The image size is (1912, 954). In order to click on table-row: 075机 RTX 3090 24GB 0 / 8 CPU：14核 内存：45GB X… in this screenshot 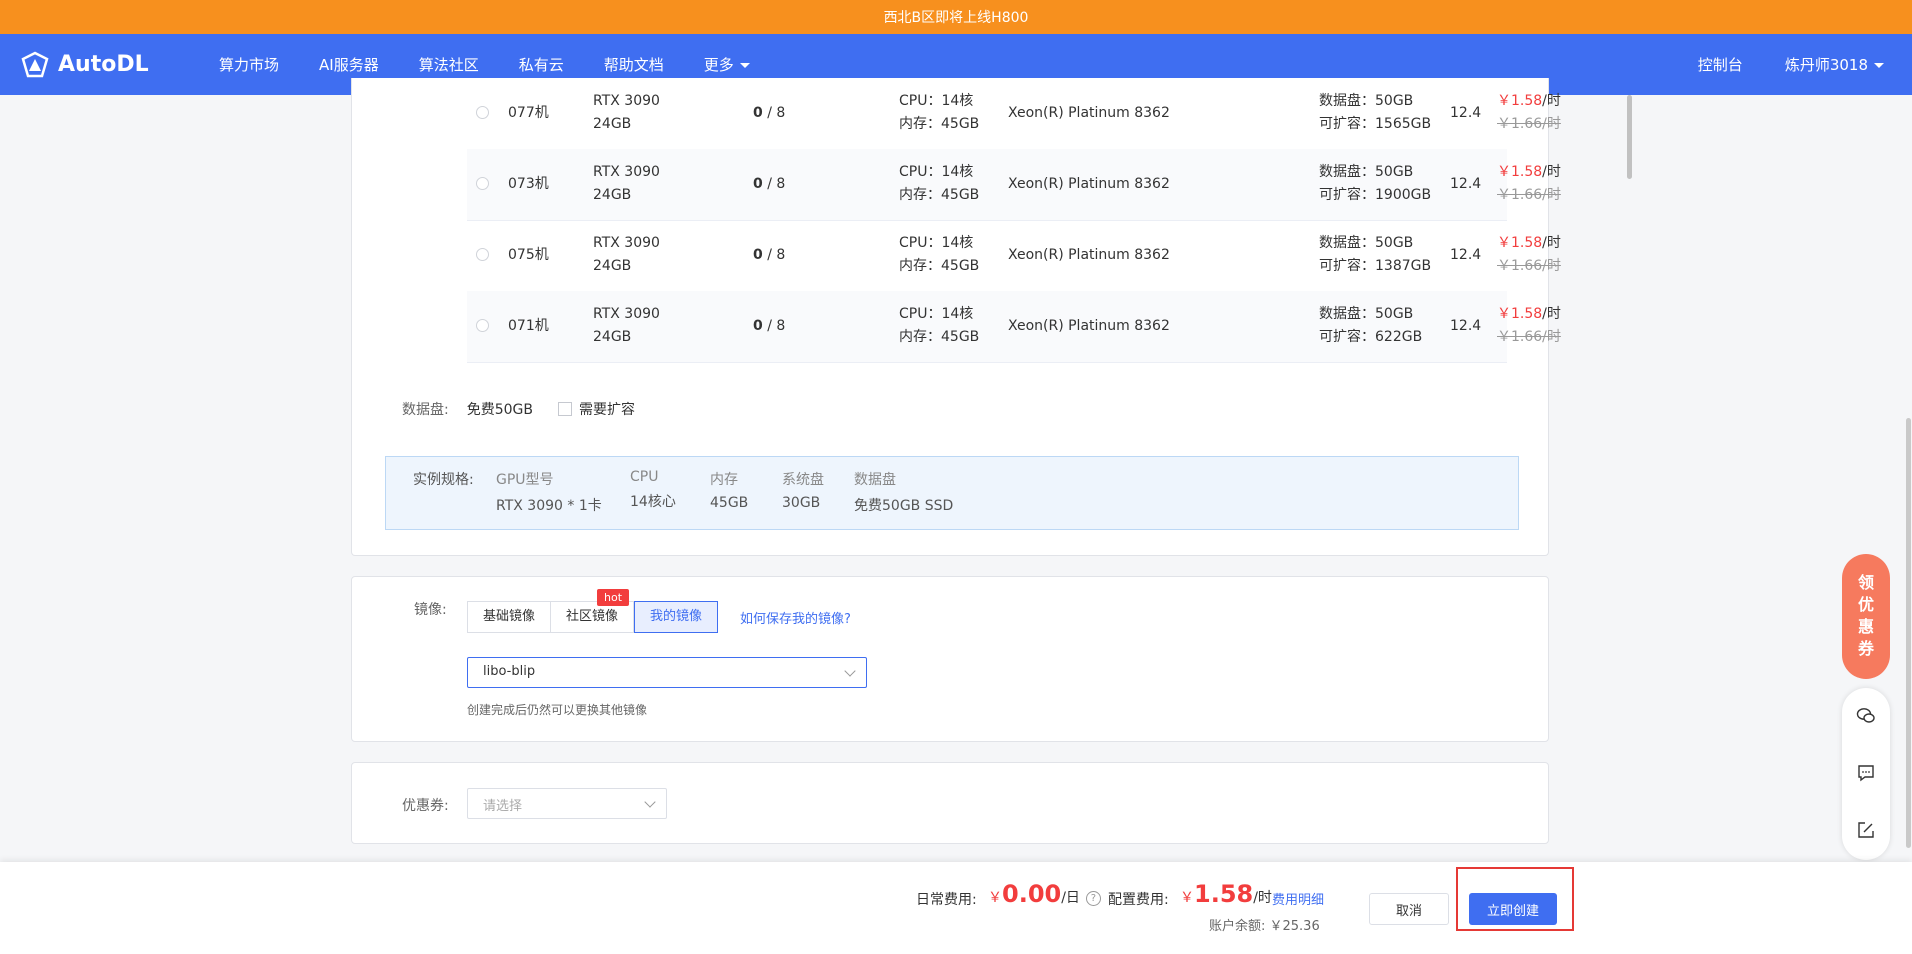, I will do `click(1014, 256)`.